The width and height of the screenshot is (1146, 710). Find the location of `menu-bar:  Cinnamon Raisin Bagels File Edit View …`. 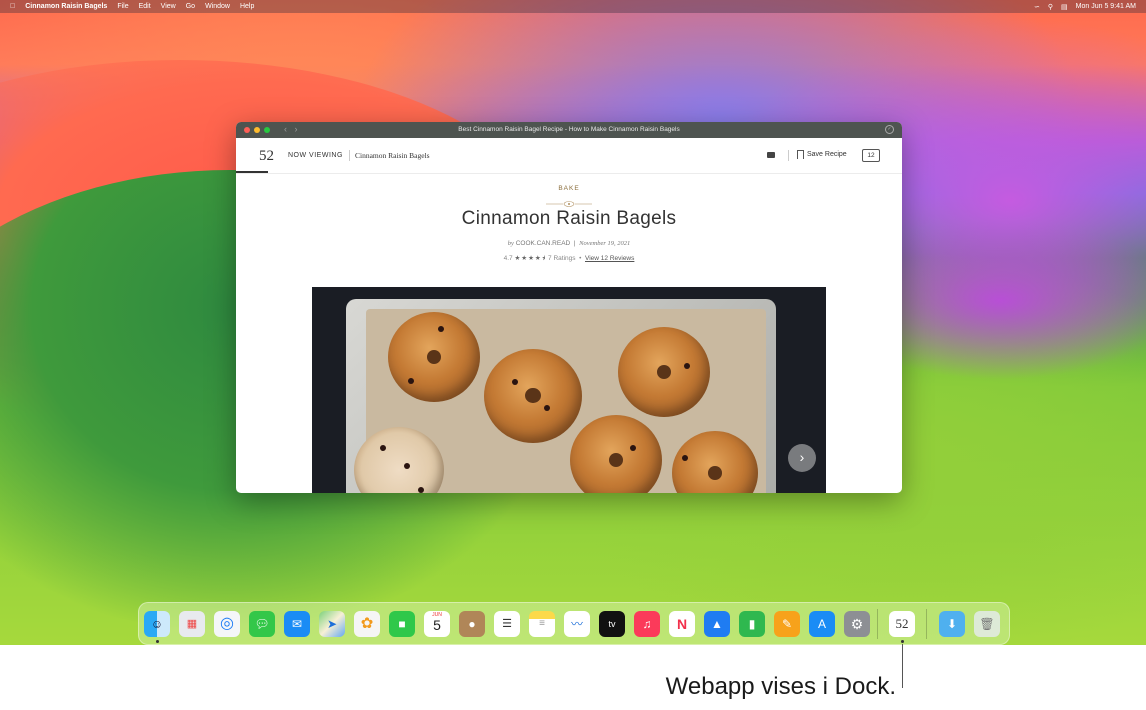

menu-bar:  Cinnamon Raisin Bagels File Edit View … is located at coordinates (573, 6).